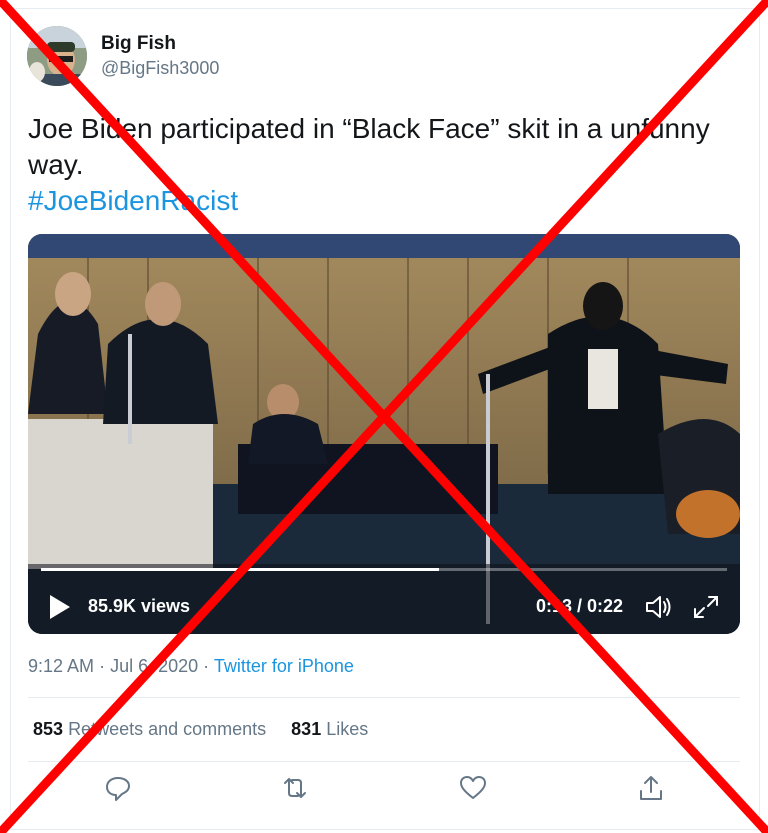  What do you see at coordinates (138, 44) in the screenshot?
I see `author-name: Big Fish` at bounding box center [138, 44].